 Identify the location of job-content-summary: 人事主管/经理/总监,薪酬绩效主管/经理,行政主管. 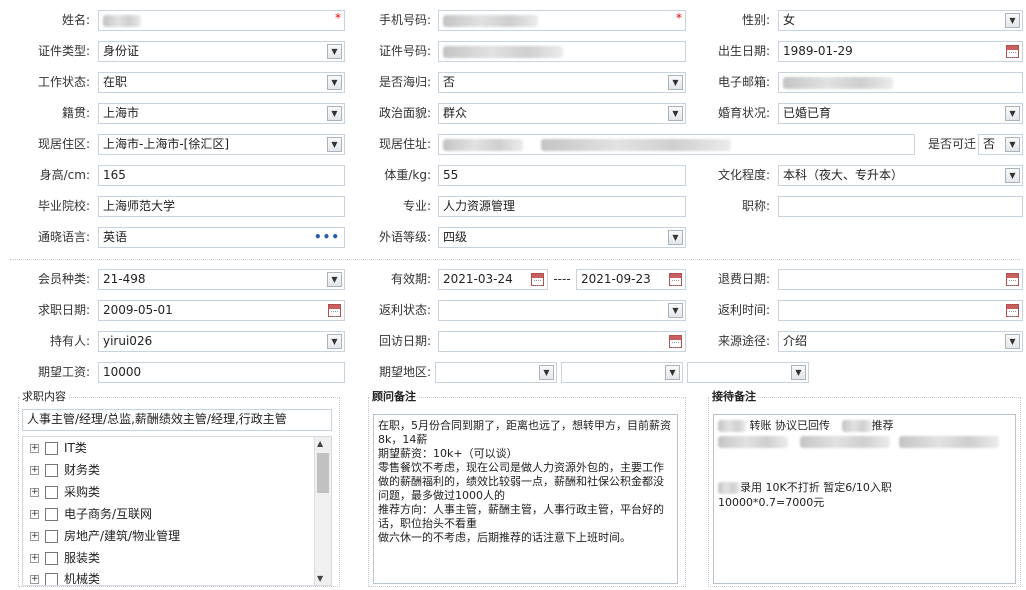
(177, 420).